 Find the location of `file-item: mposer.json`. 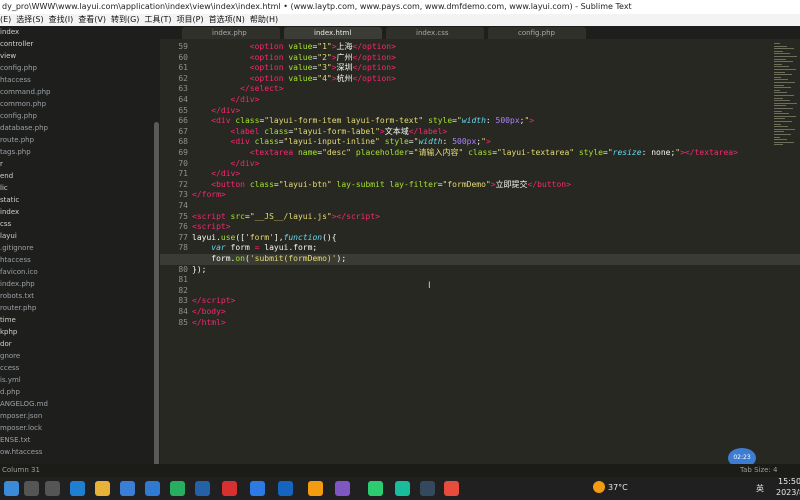

file-item: mposer.json is located at coordinates (80, 416).